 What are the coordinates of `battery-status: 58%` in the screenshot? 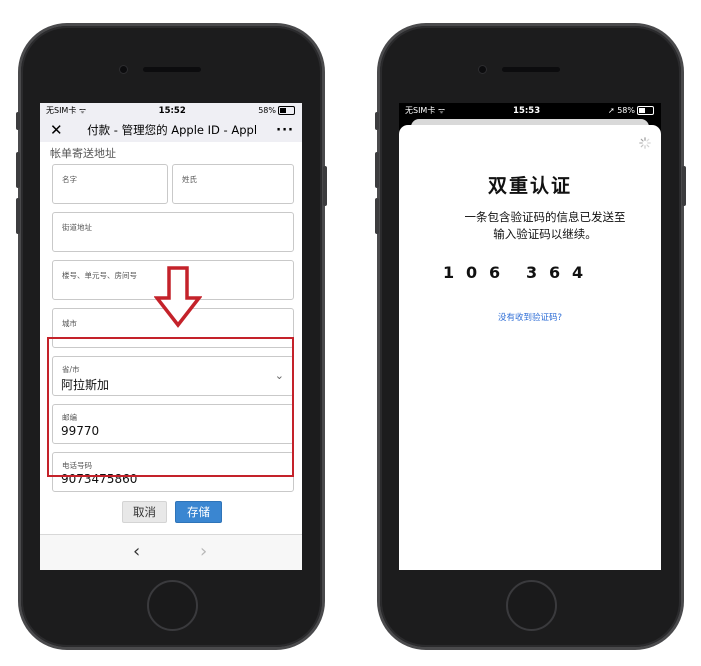 It's located at (276, 110).